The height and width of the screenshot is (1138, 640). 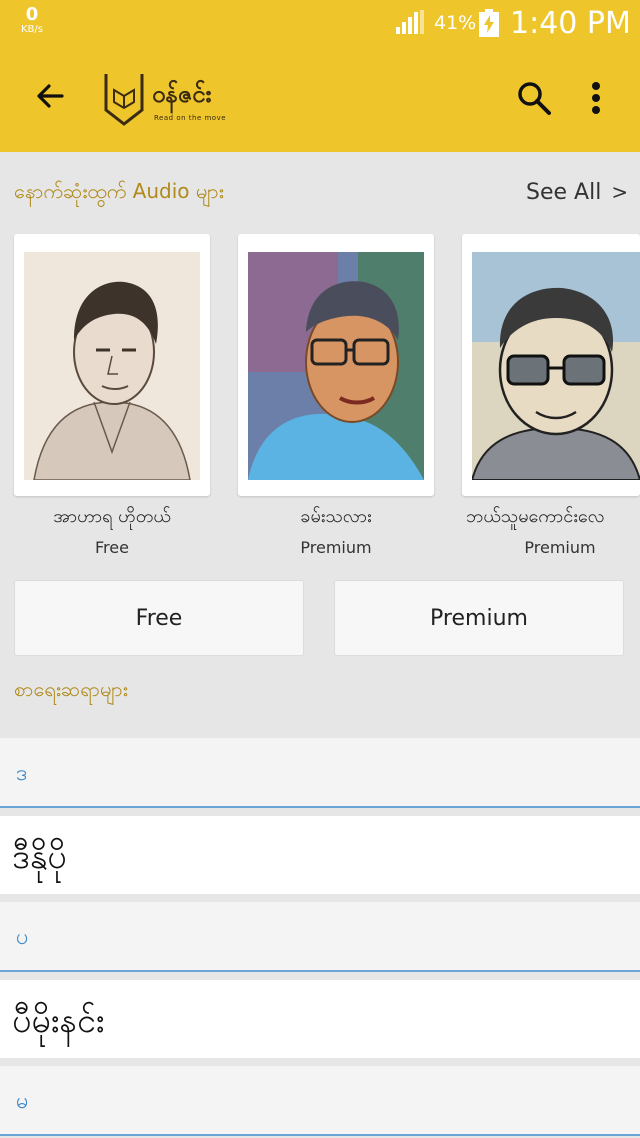 What do you see at coordinates (32, 14) in the screenshot?
I see `network-speed-value: 0` at bounding box center [32, 14].